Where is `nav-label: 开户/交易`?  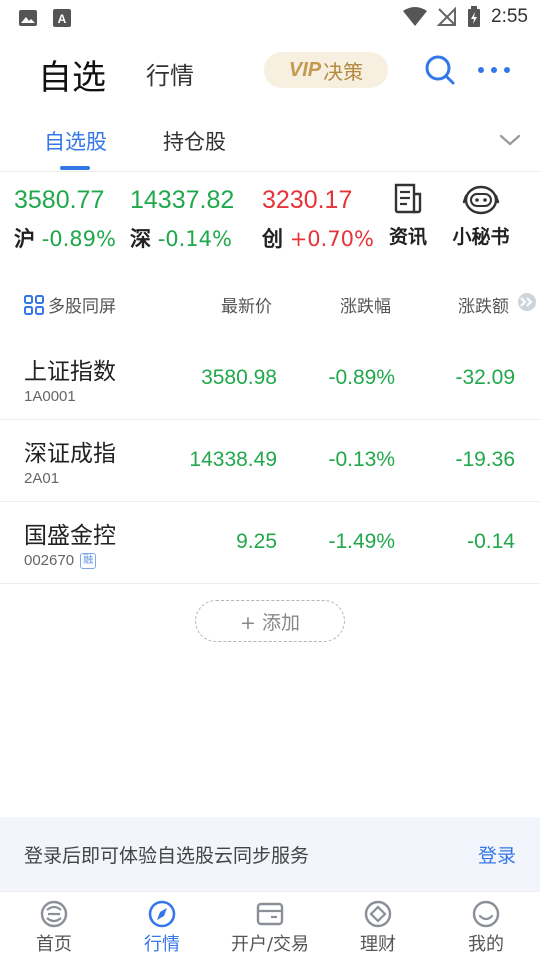 nav-label: 开户/交易 is located at coordinates (270, 944).